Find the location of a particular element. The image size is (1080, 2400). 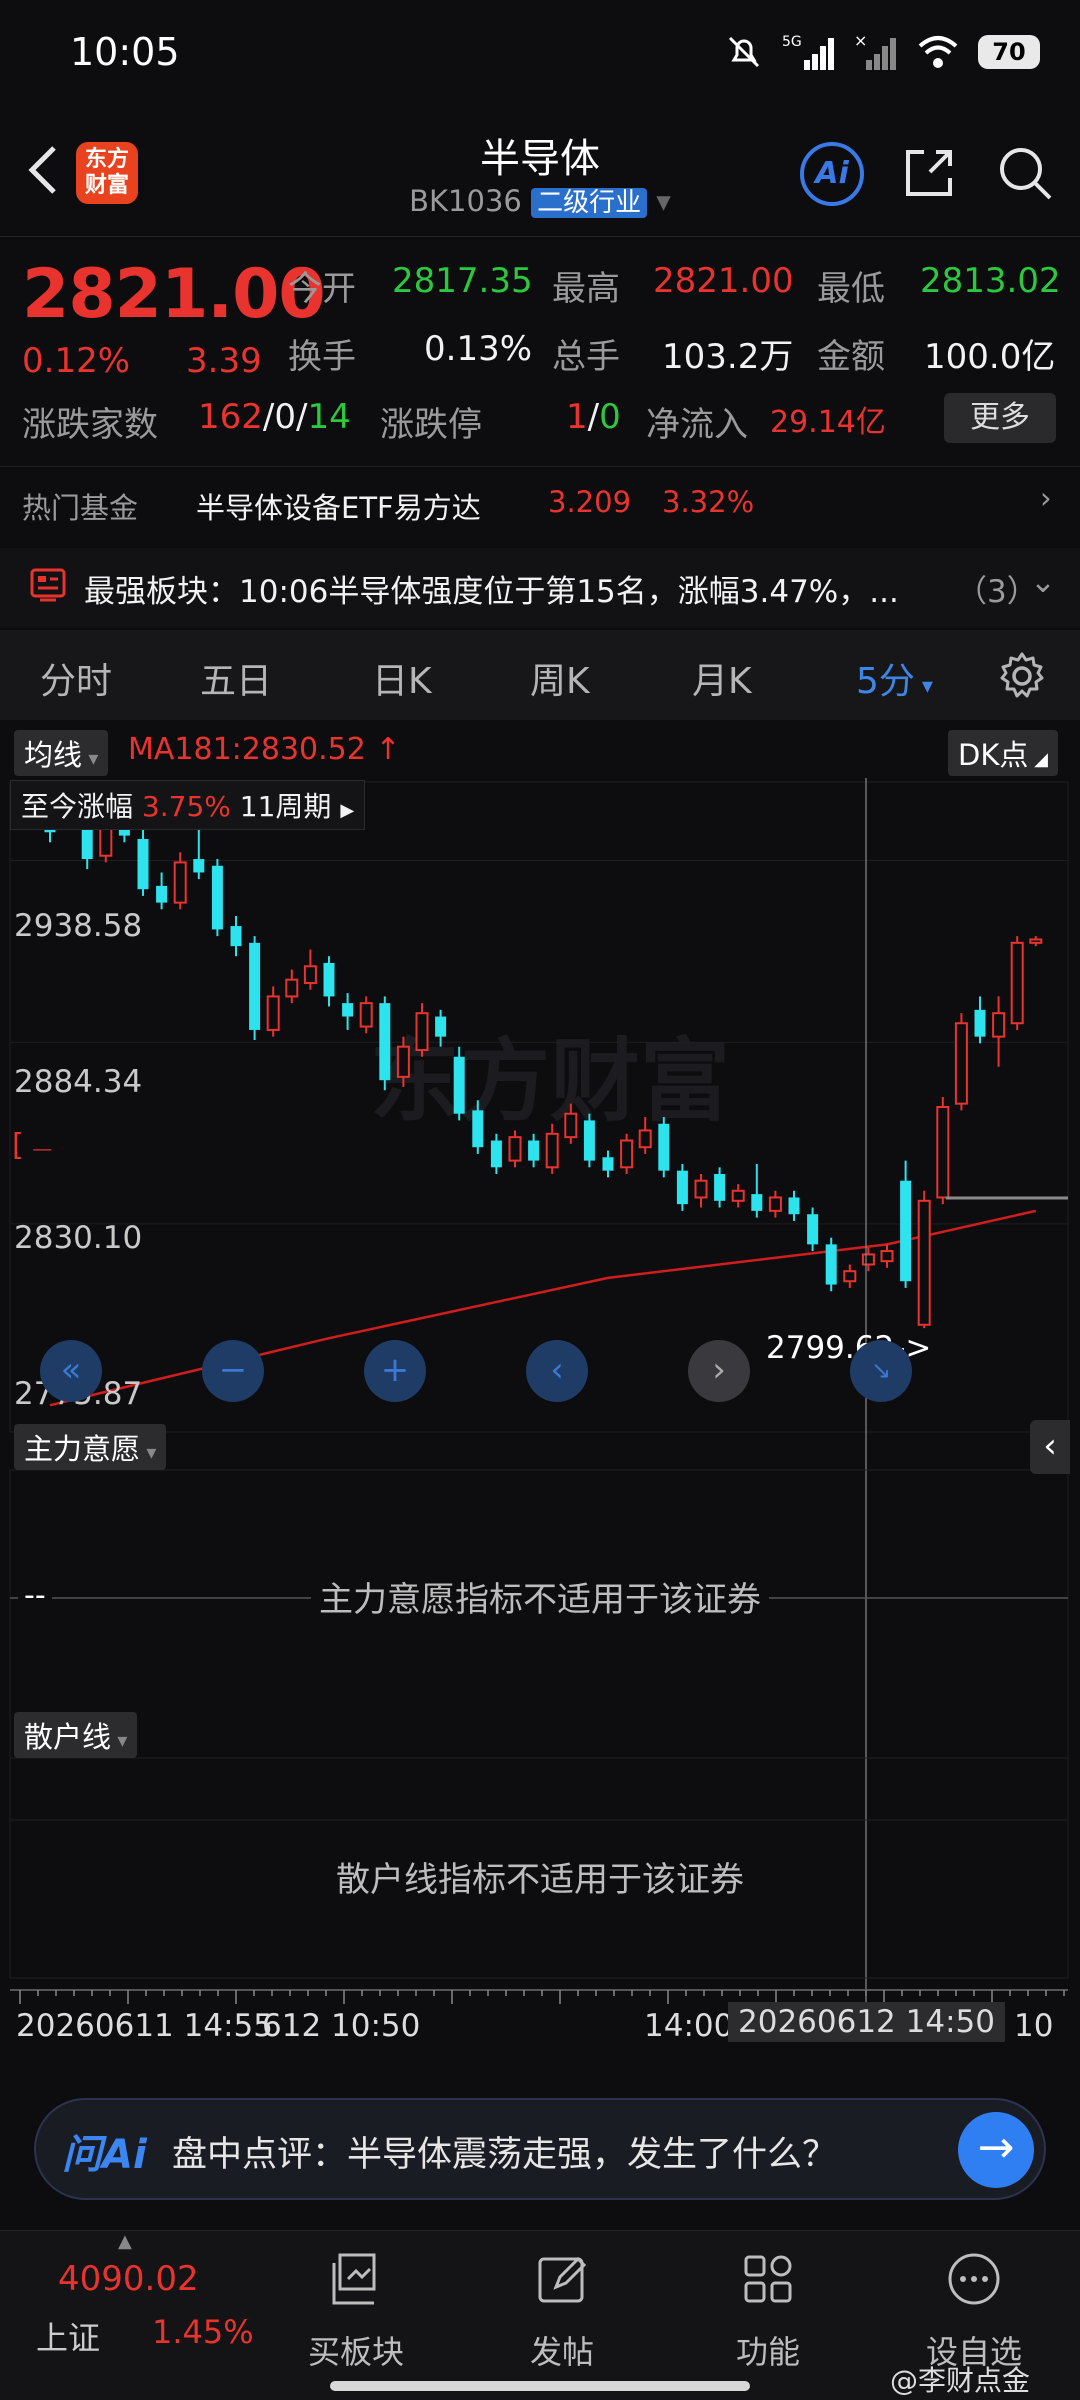

turnover-label: 换手 is located at coordinates (322, 357).